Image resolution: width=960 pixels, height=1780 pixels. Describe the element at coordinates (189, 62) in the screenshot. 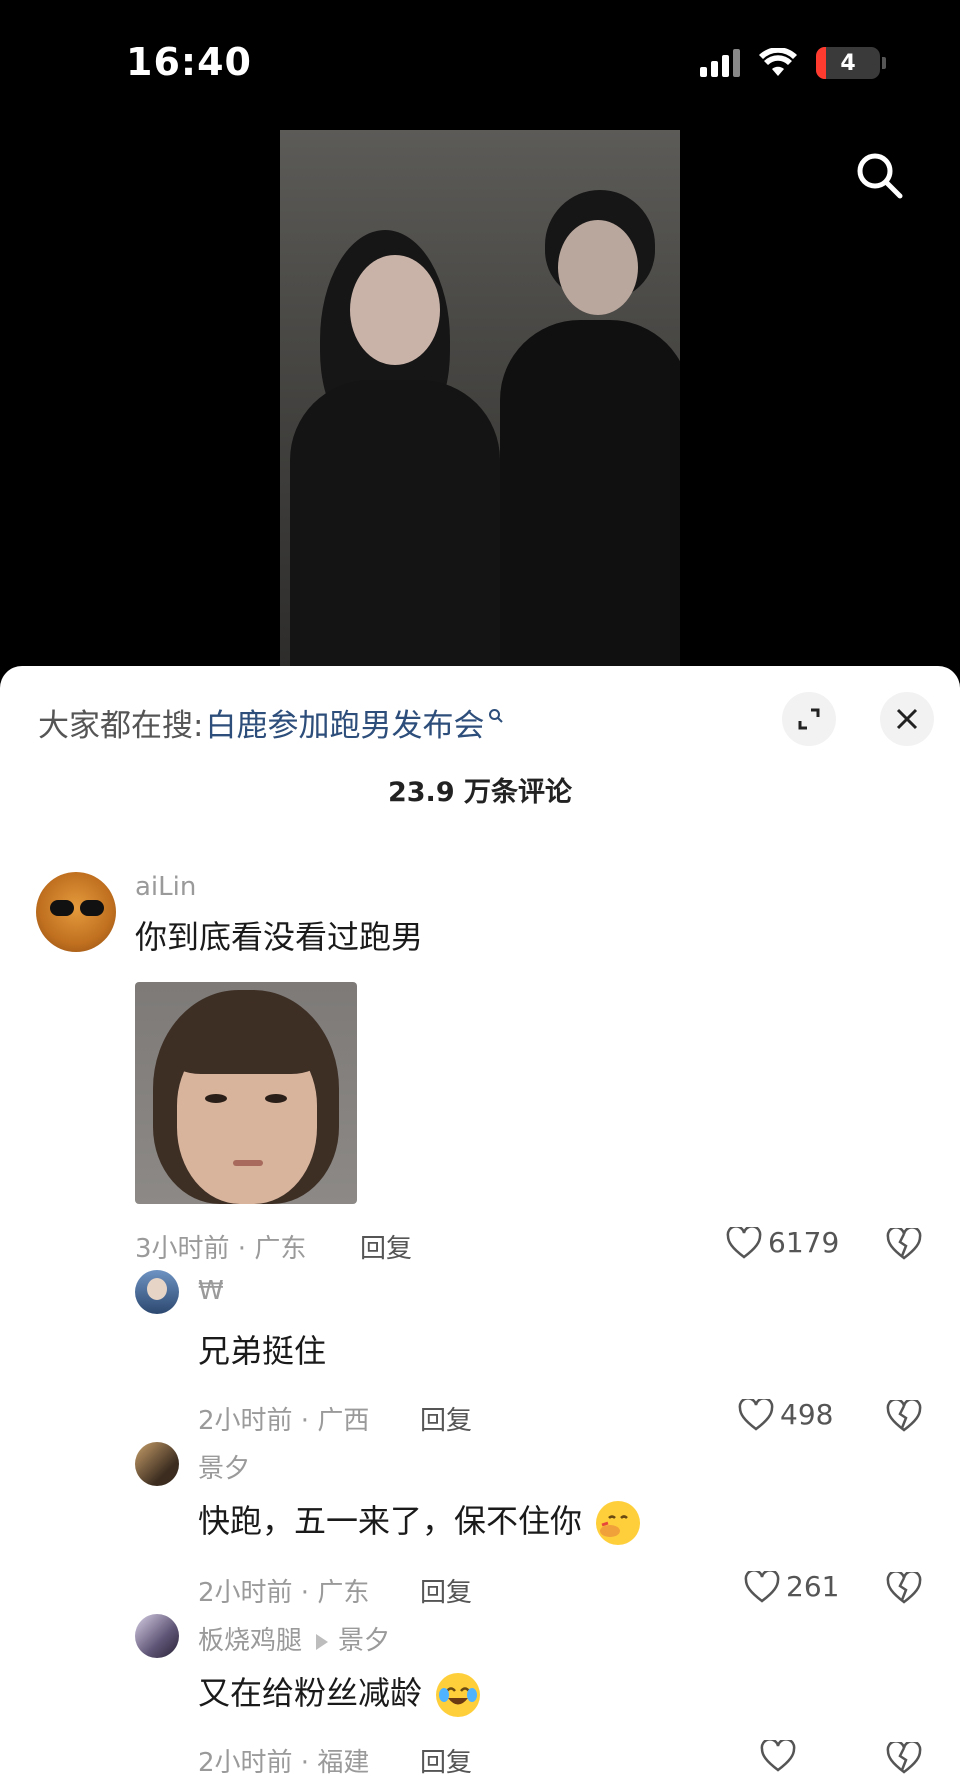

I see `status-time: 16:40` at that location.